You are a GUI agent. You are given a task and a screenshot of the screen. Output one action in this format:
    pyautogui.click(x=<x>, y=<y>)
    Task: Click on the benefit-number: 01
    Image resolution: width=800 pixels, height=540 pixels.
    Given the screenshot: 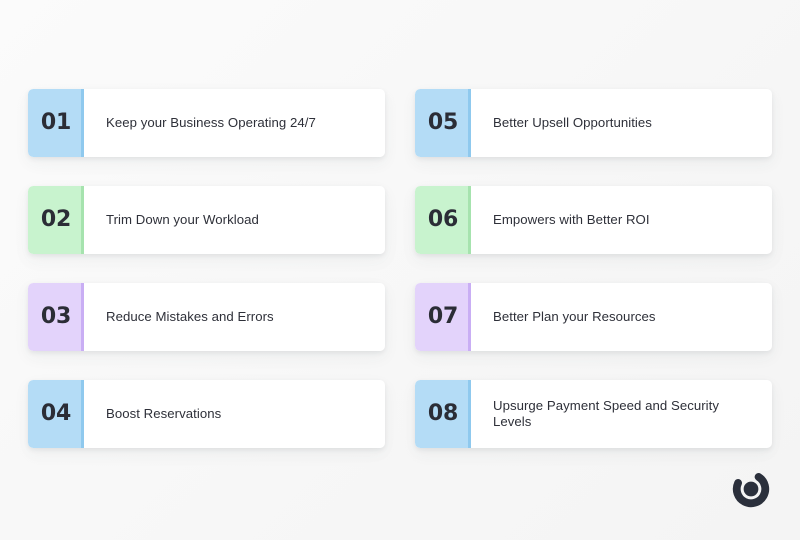 What is the action you would take?
    pyautogui.click(x=56, y=122)
    